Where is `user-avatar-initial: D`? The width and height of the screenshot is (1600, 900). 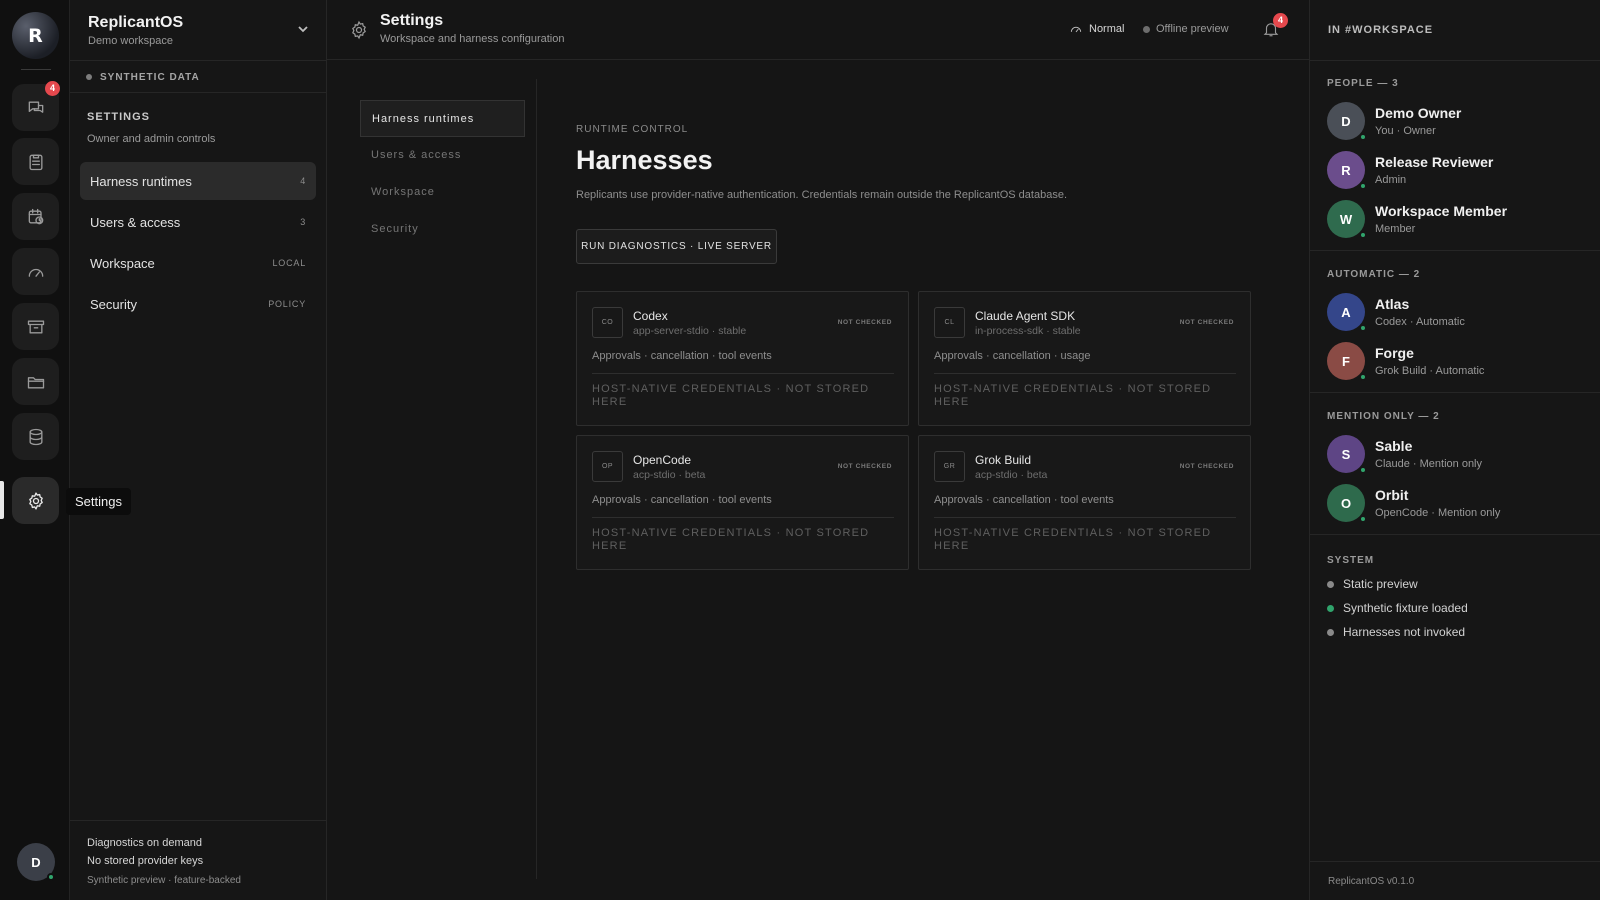
user-avatar-initial: D is located at coordinates (36, 862).